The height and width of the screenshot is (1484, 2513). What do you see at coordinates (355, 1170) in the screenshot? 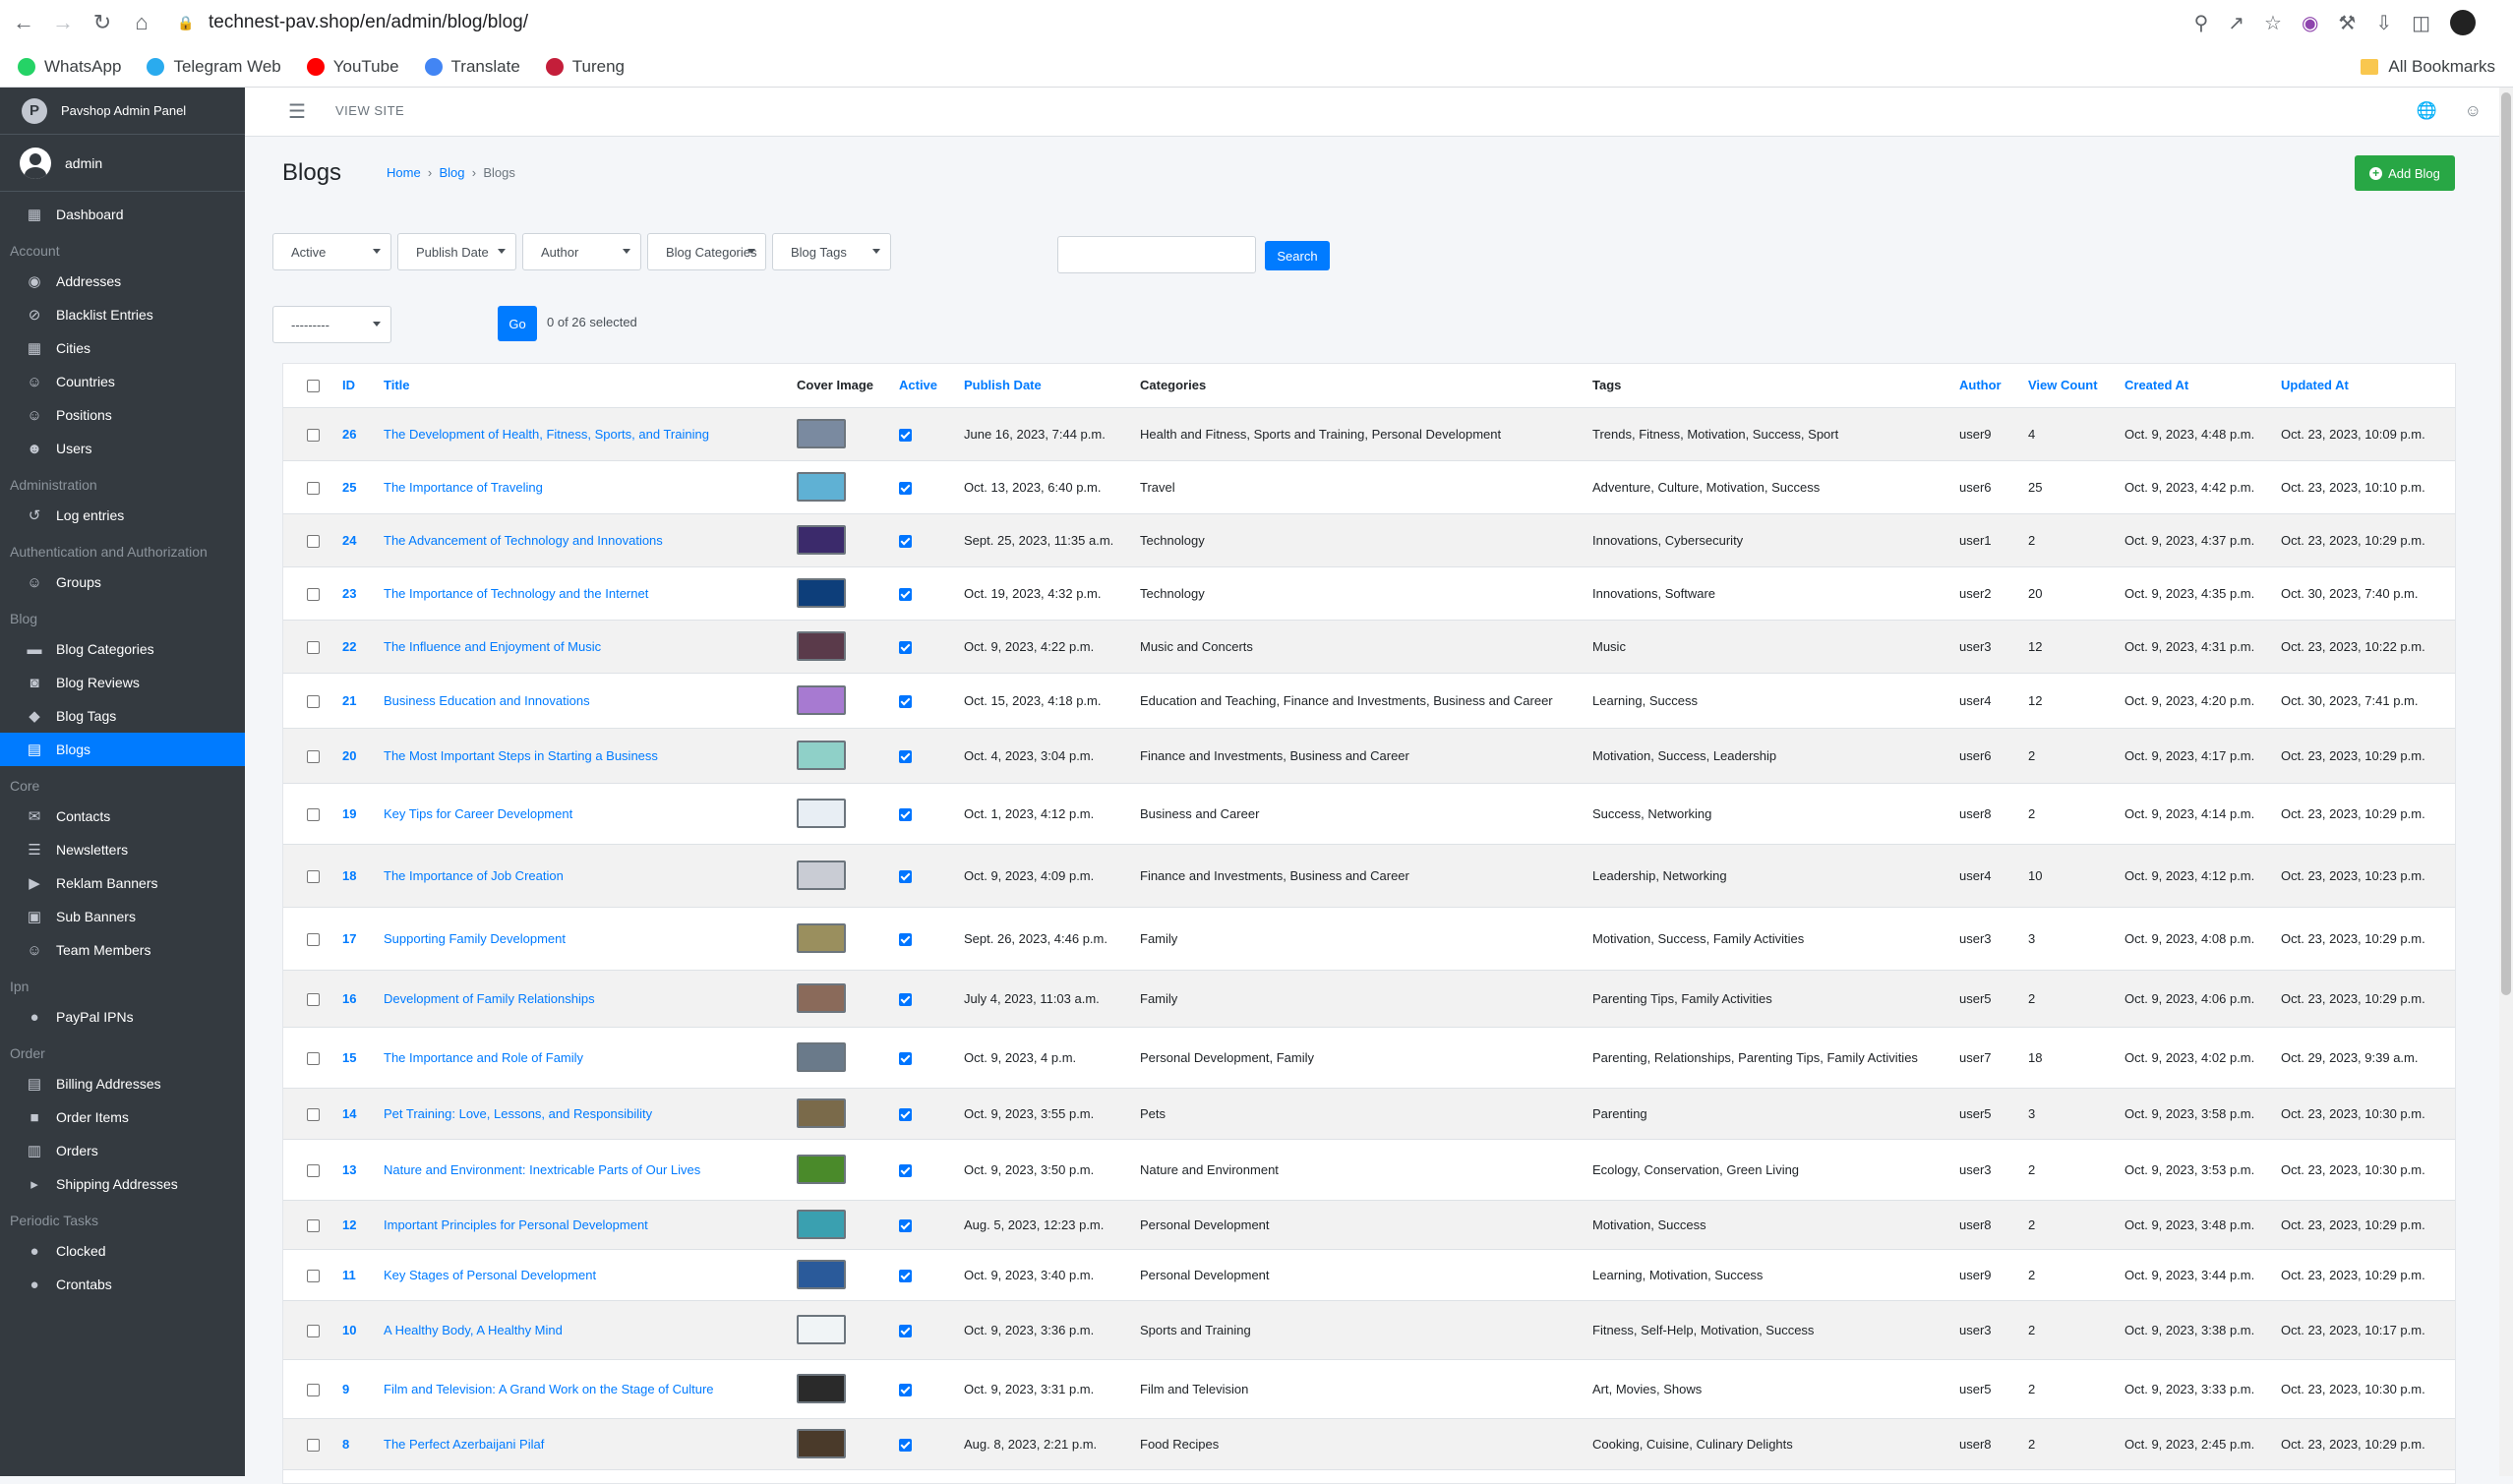
I see `cell-id: 13` at bounding box center [355, 1170].